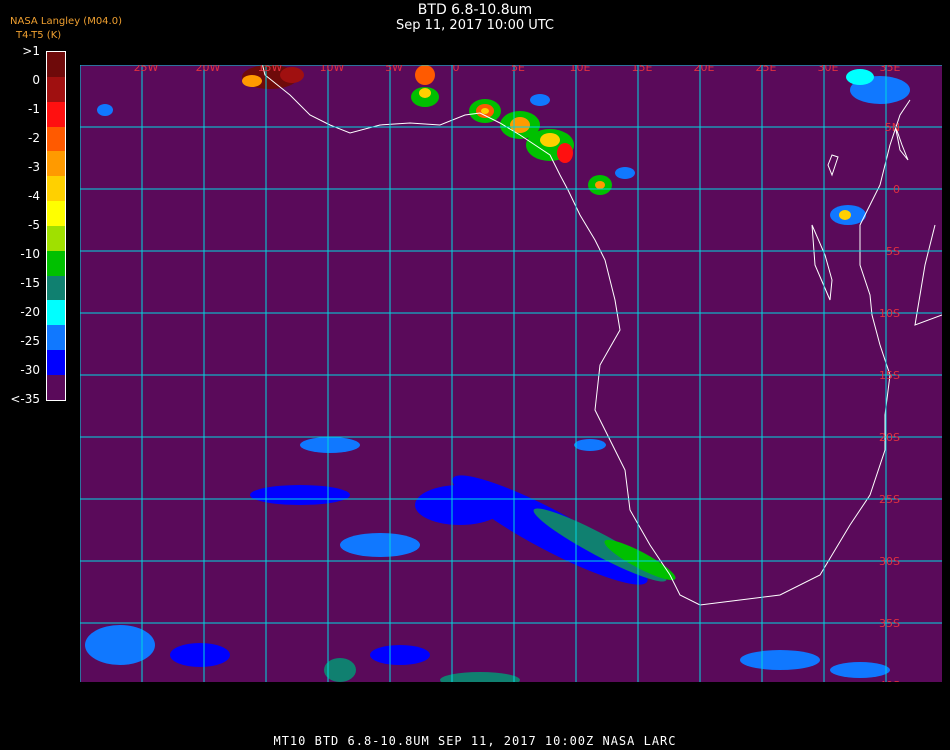 The image size is (950, 750). I want to click on latitude-label: 10S, so click(889, 313).